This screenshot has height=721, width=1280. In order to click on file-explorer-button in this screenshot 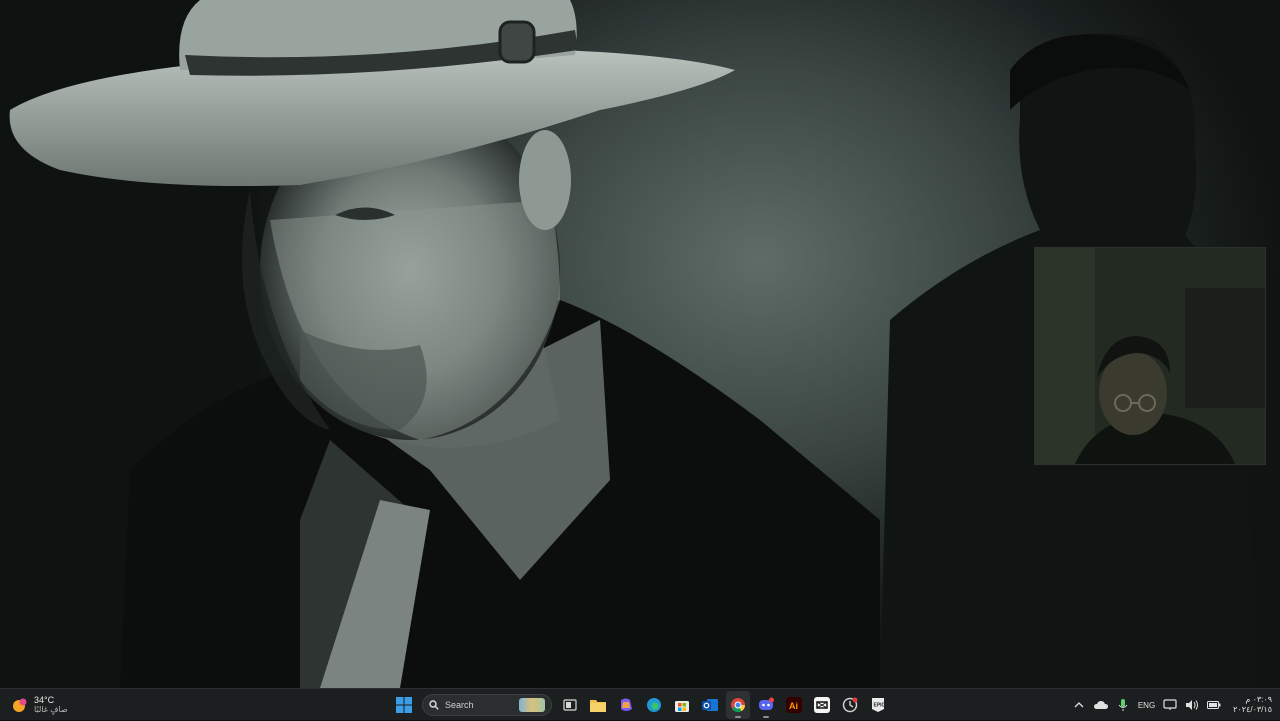, I will do `click(598, 705)`.